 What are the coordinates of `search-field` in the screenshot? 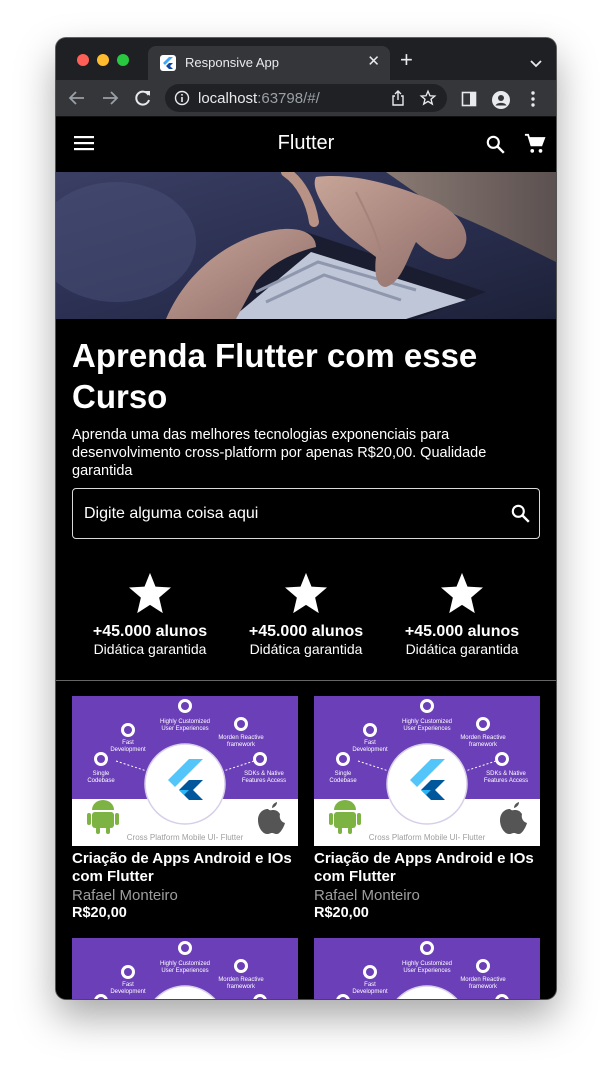 It's located at (306, 513).